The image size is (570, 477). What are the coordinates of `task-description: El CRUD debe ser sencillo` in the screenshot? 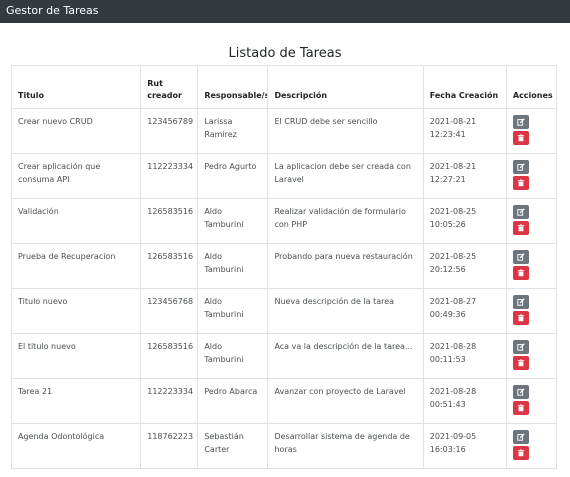 It's located at (345, 131).